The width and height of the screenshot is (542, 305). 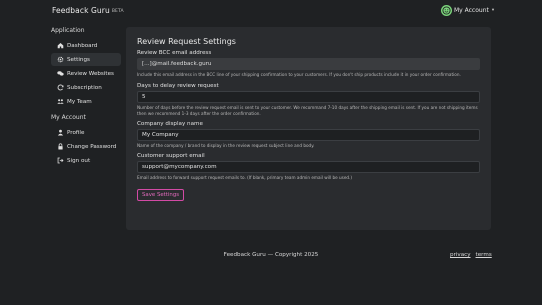 What do you see at coordinates (308, 167) in the screenshot?
I see `support-email-field` at bounding box center [308, 167].